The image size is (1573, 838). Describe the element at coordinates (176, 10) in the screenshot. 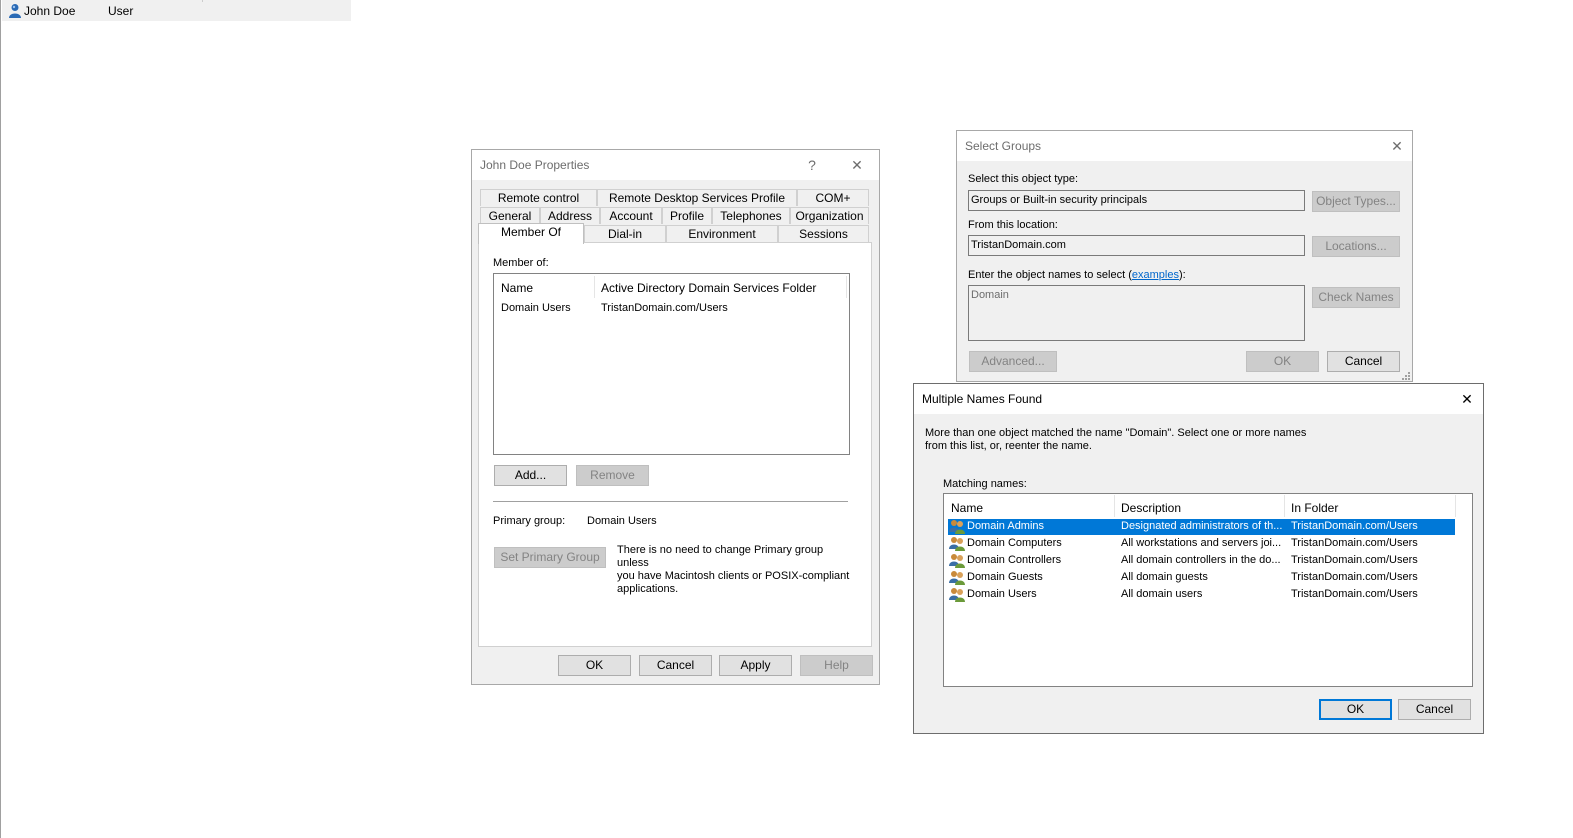

I see `list-item: John Doe User` at that location.